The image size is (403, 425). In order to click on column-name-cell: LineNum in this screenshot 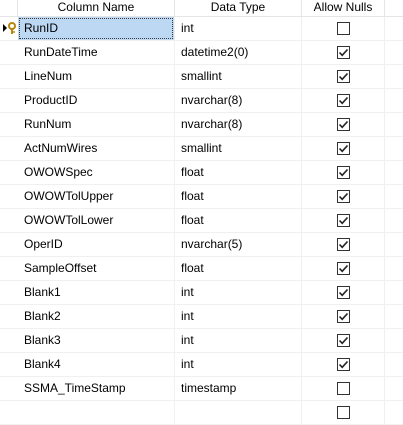, I will do `click(96, 76)`.